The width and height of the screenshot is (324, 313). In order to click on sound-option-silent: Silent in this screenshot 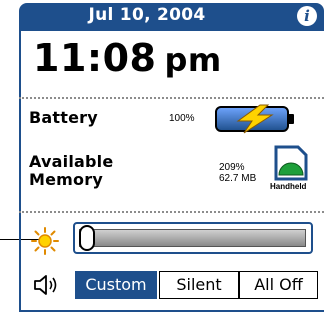, I will do `click(199, 285)`.